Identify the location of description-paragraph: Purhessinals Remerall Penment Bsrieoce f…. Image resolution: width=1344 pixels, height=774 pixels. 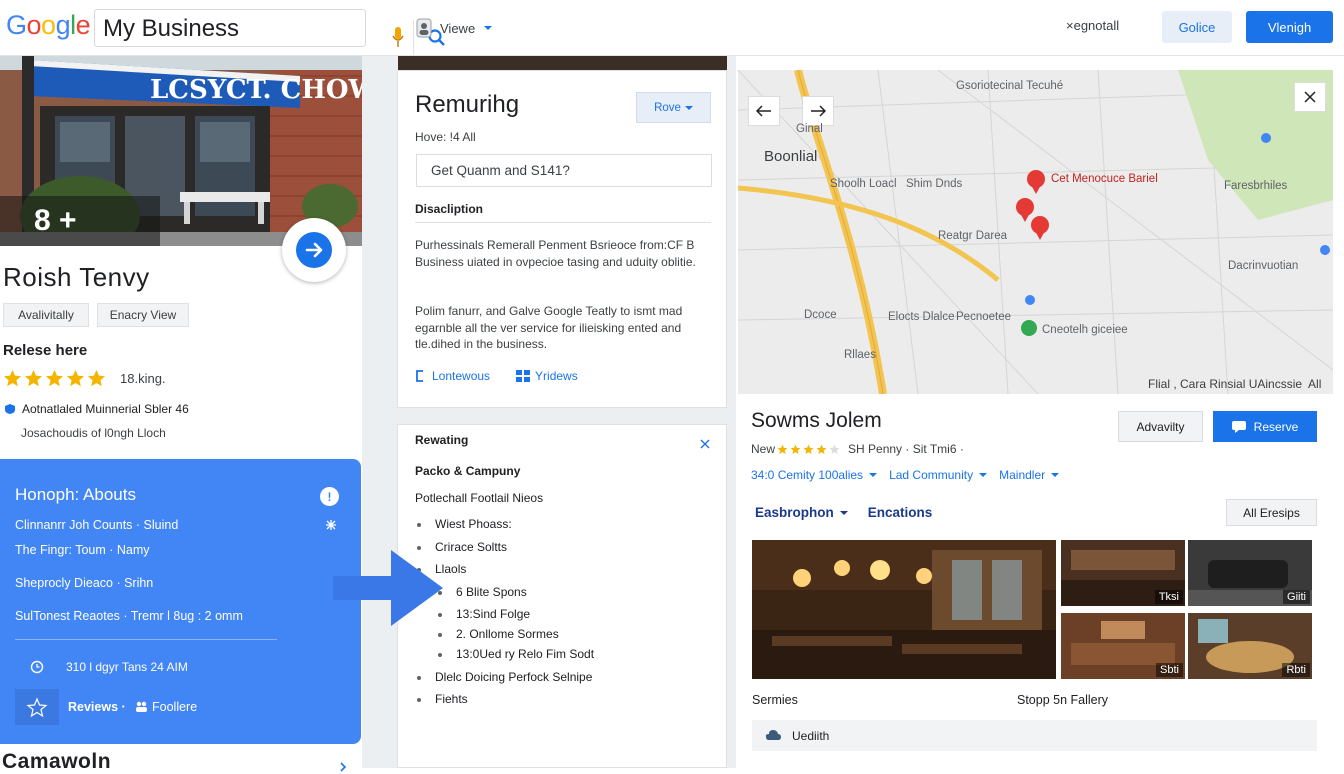
(555, 253).